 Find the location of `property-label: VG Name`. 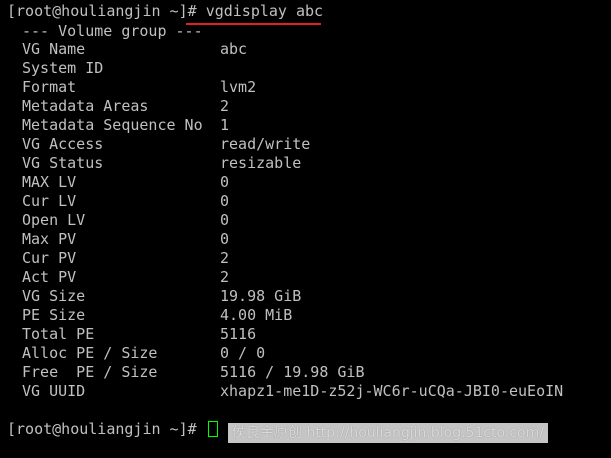

property-label: VG Name is located at coordinates (54, 49).